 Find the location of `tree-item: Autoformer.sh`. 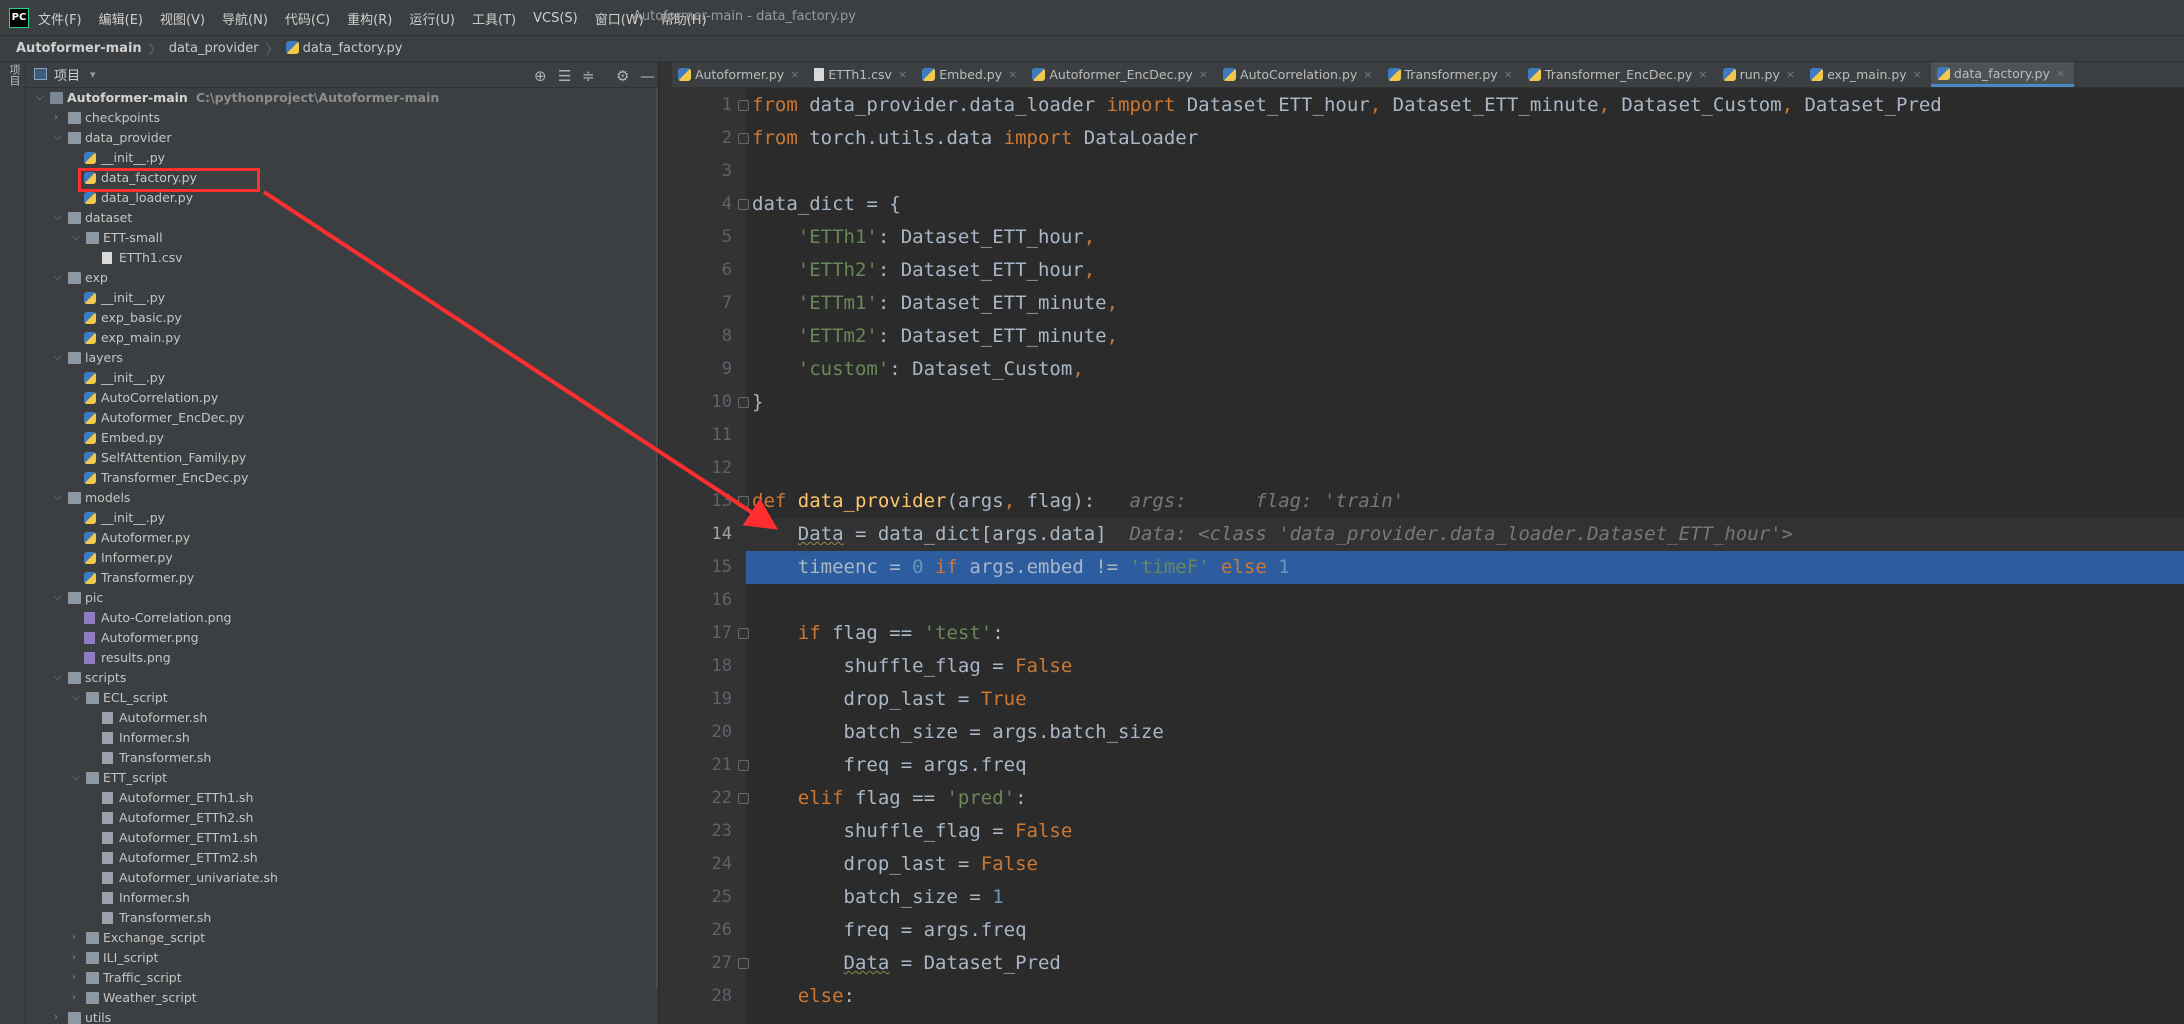

tree-item: Autoformer.sh is located at coordinates (342, 718).